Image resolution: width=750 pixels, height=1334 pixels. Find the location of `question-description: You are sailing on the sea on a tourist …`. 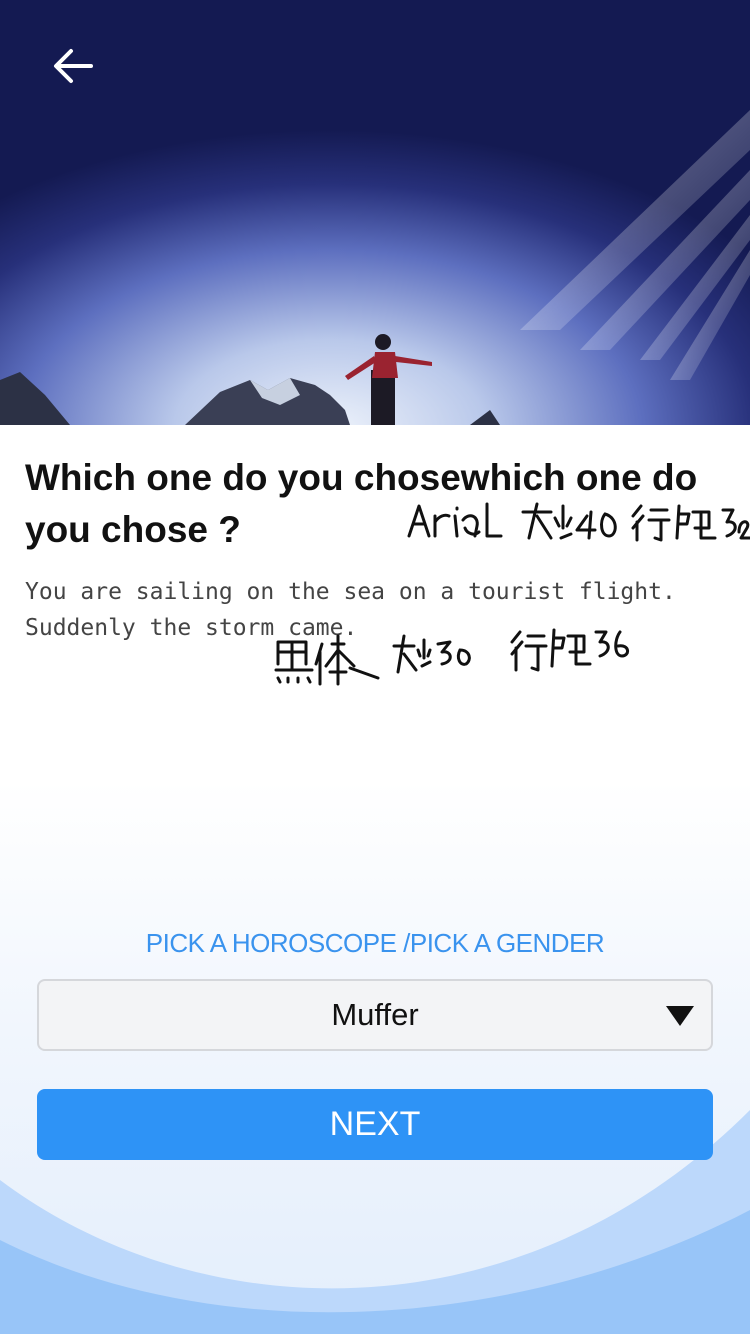

question-description: You are sailing on the sea on a tourist … is located at coordinates (350, 610).